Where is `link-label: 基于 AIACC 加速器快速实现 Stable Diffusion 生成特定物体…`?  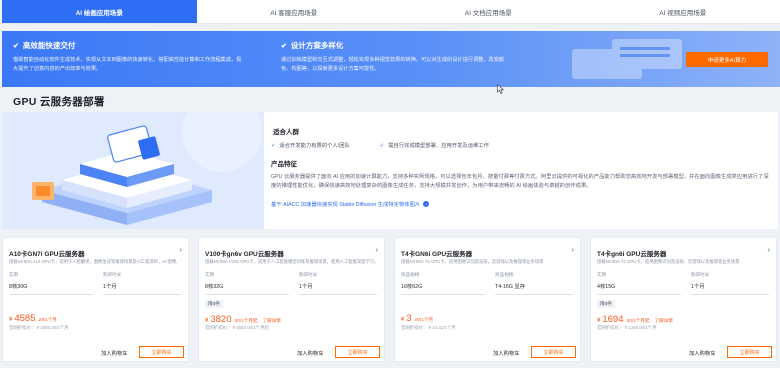
link-label: 基于 AIACC 加速器快速实现 Stable Diffusion 生成特定物体… is located at coordinates (346, 205).